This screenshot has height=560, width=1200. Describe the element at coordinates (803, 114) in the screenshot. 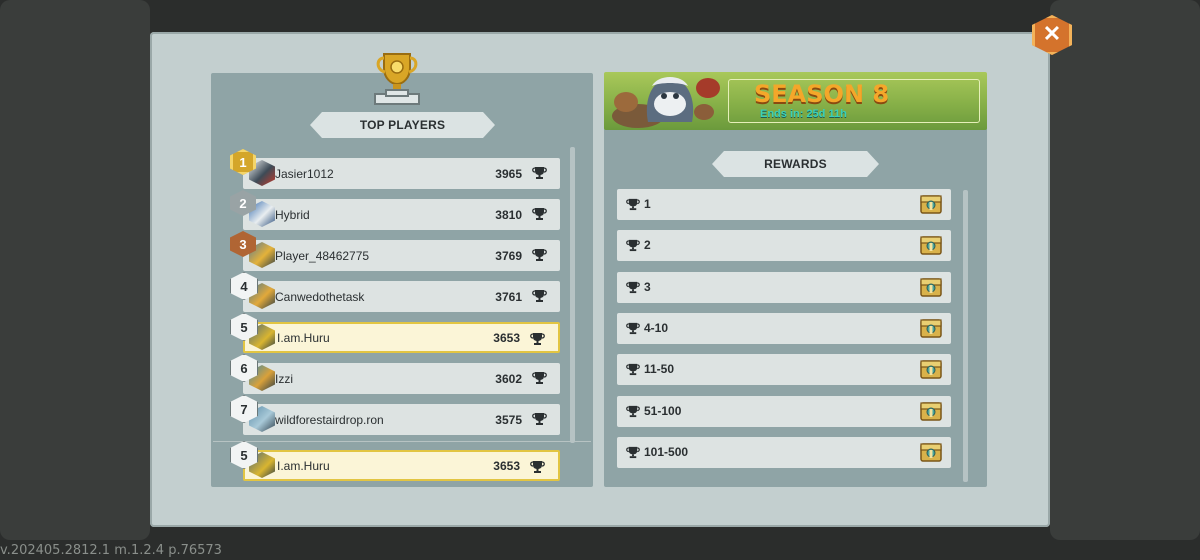

I see `season-ends-in: Ends in: 25d 11h` at that location.